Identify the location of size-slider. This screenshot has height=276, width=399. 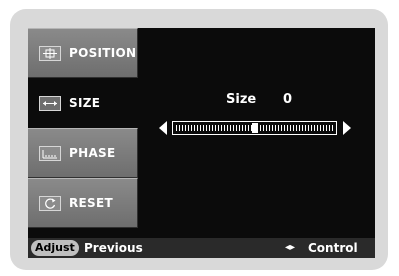
(255, 128).